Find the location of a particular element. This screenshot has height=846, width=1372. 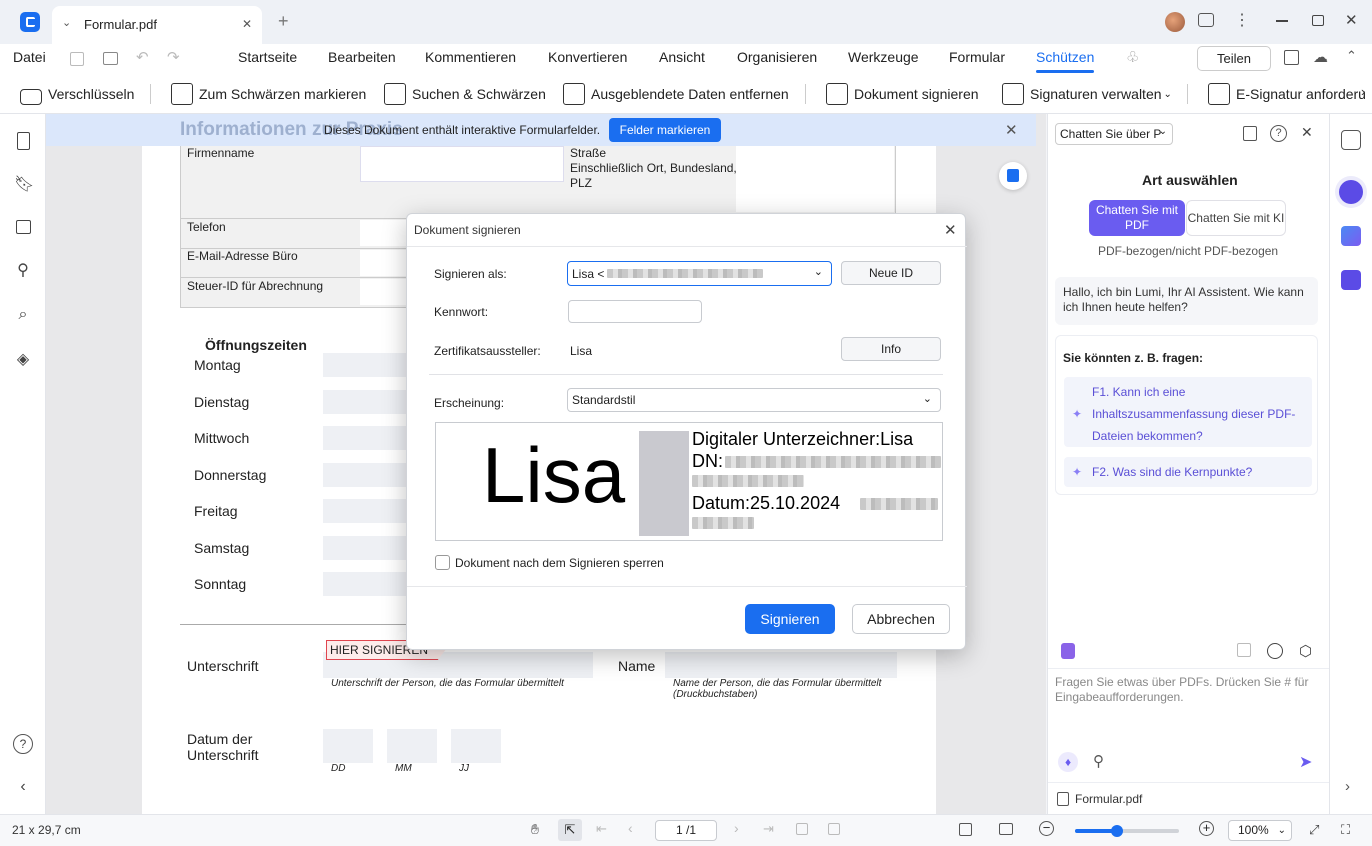

menu-startseite: Startseite is located at coordinates (267, 57).